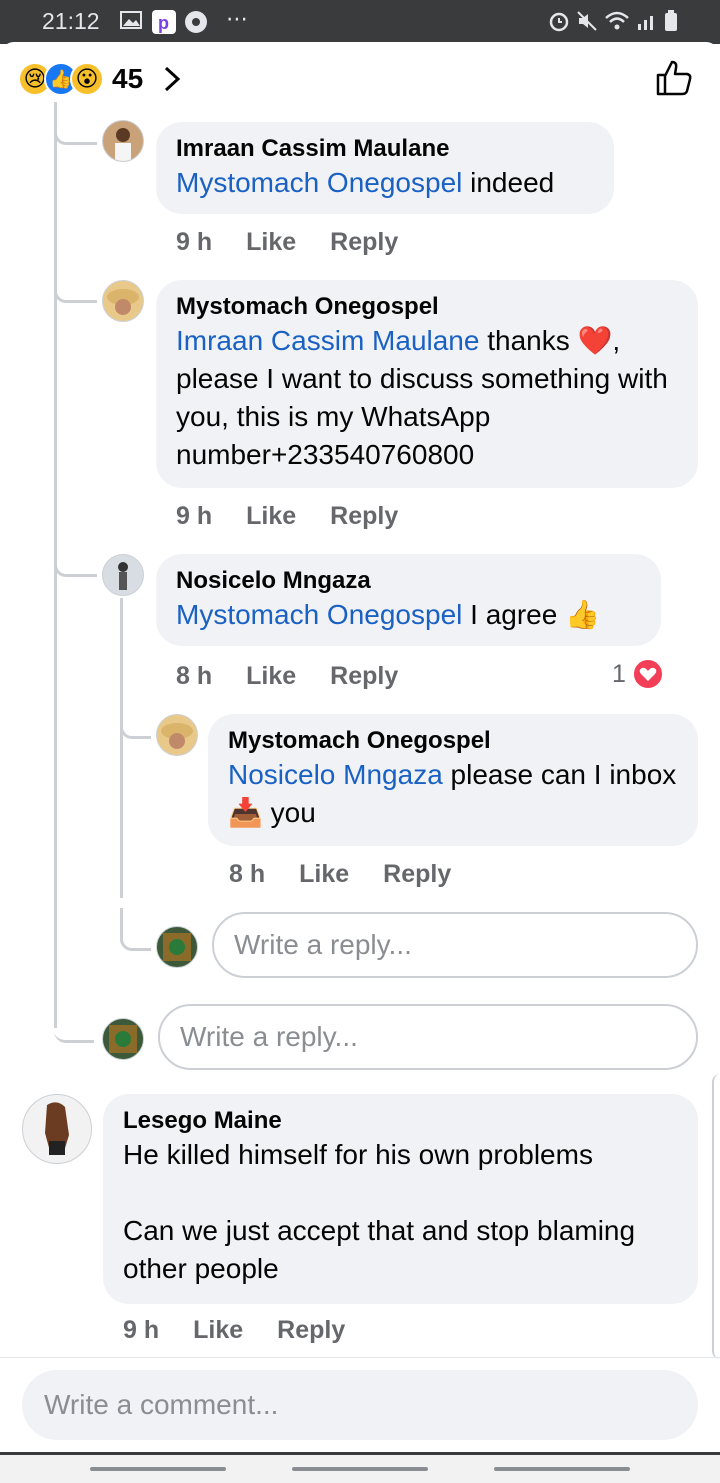  Describe the element at coordinates (400, 1121) in the screenshot. I see `comment-author: Lesego Maine` at that location.